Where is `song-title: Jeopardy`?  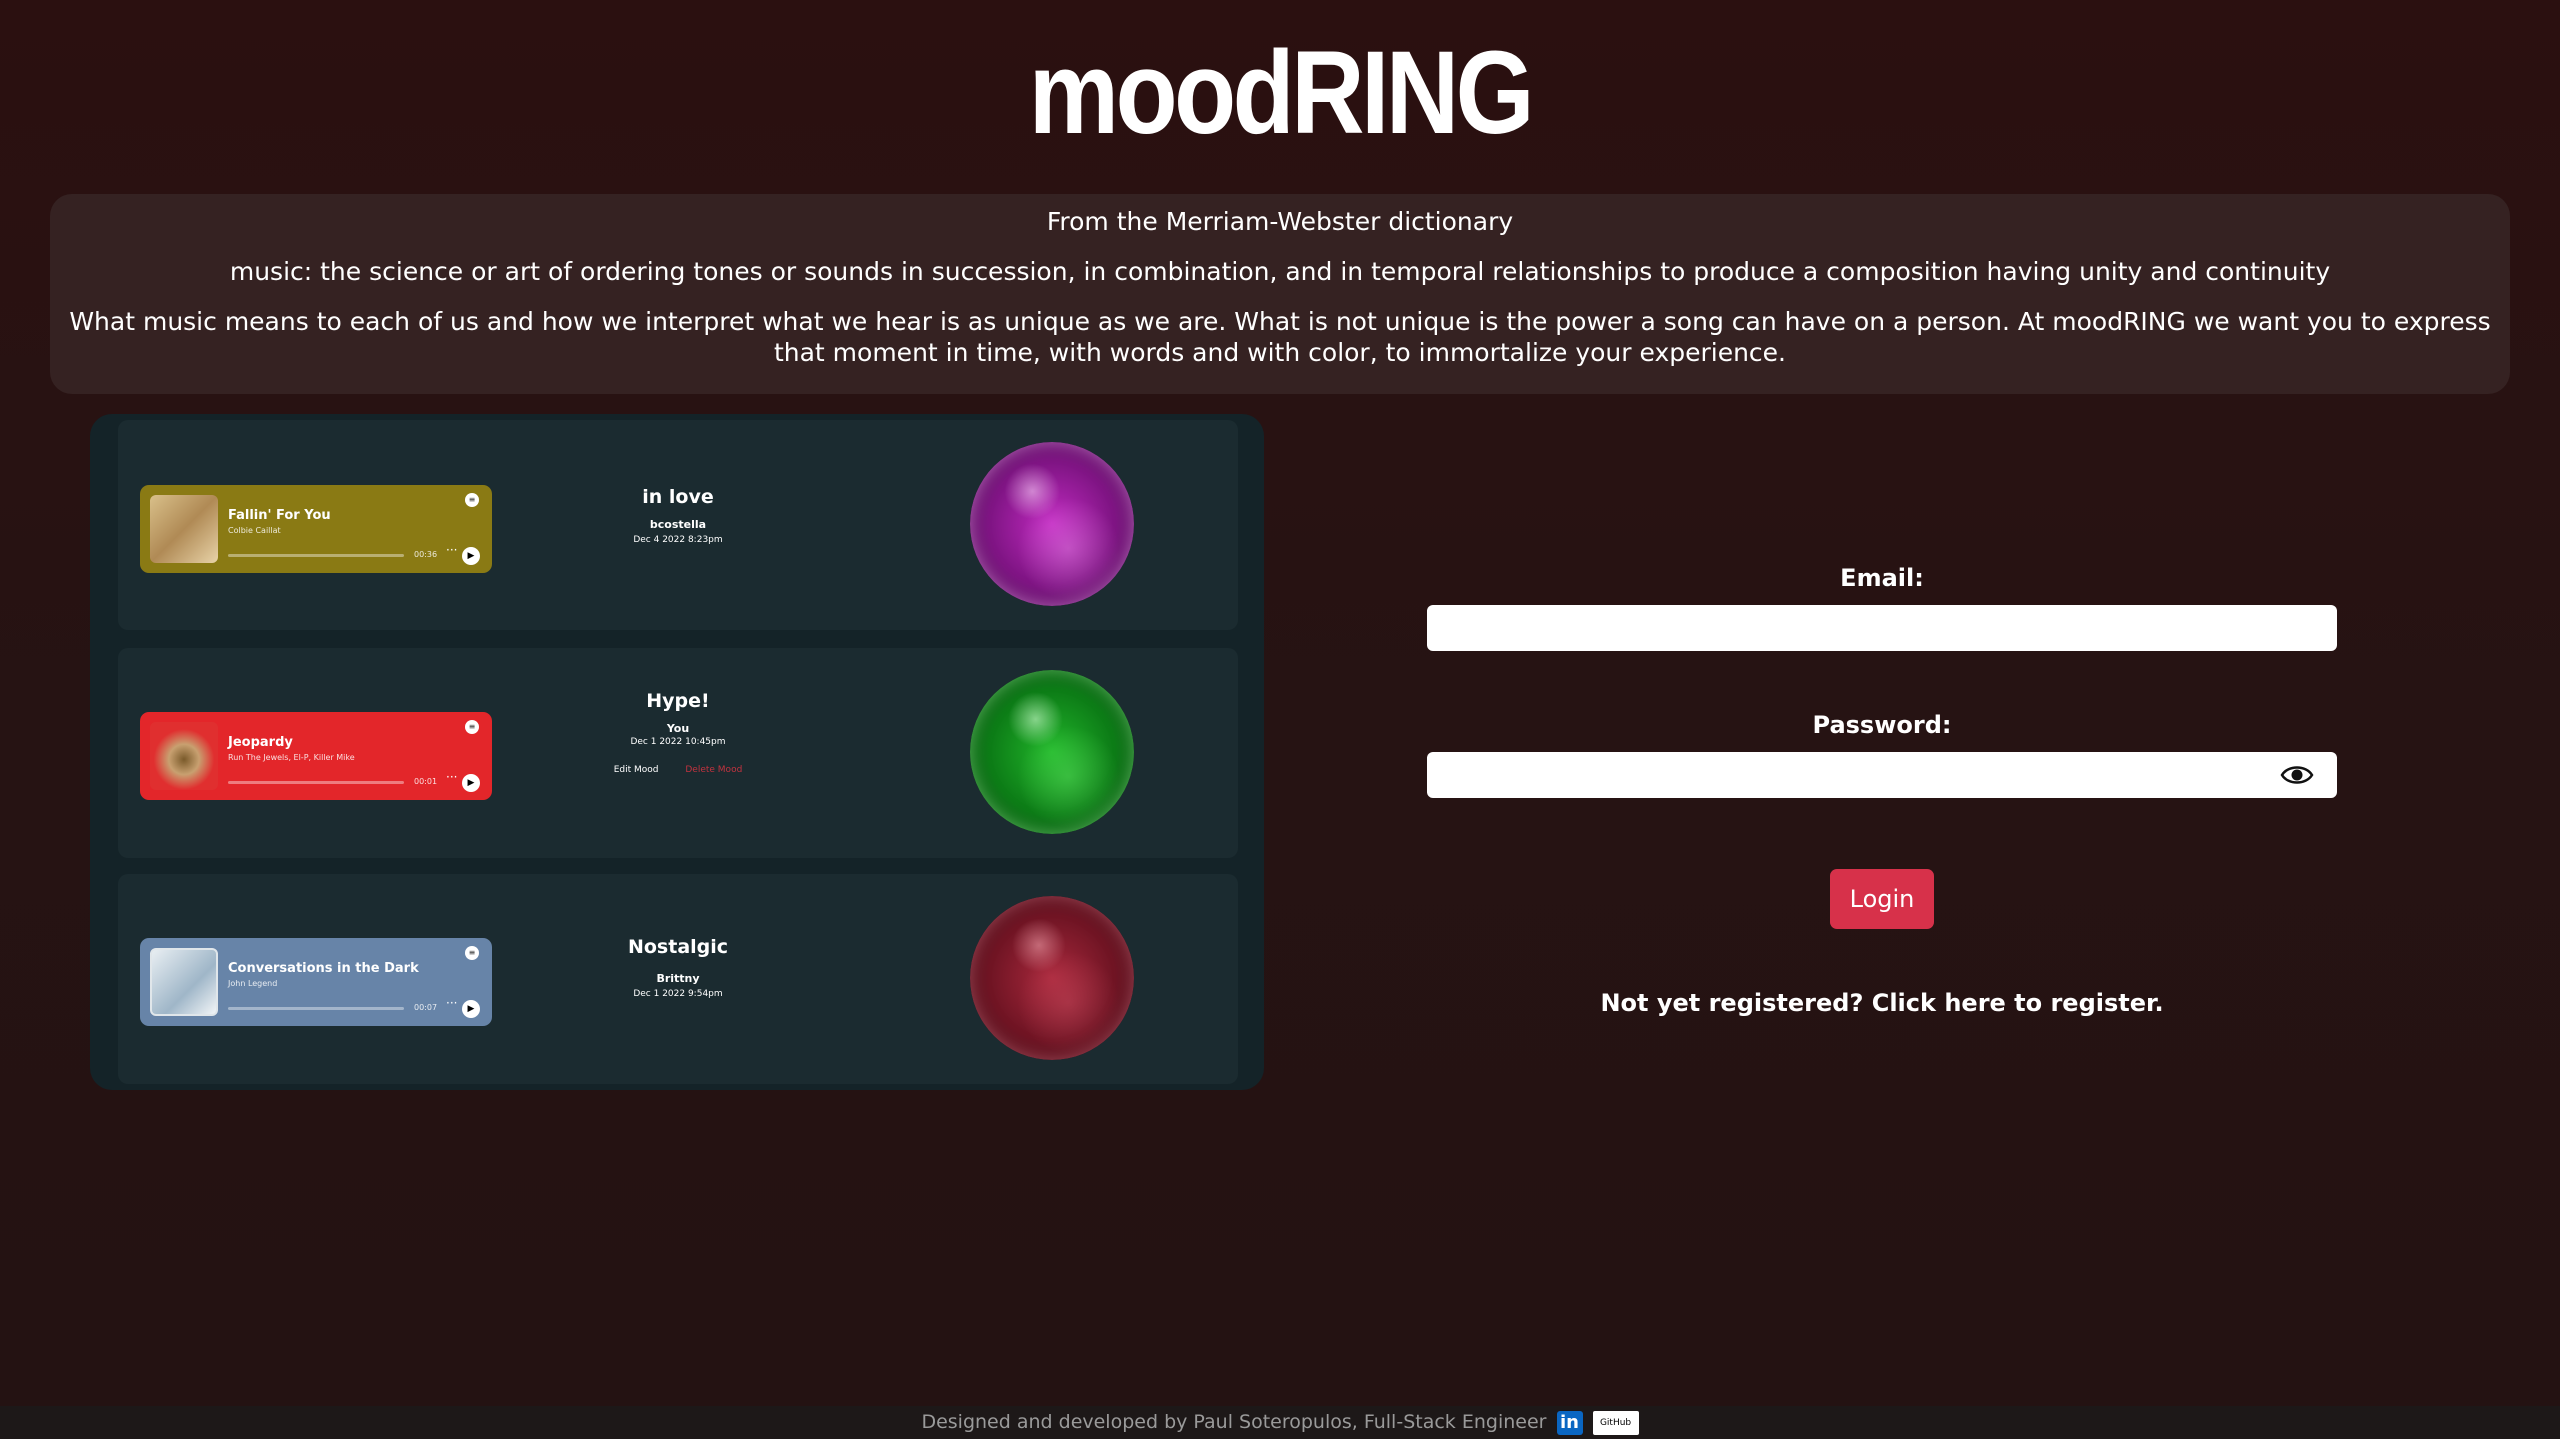 song-title: Jeopardy is located at coordinates (260, 742).